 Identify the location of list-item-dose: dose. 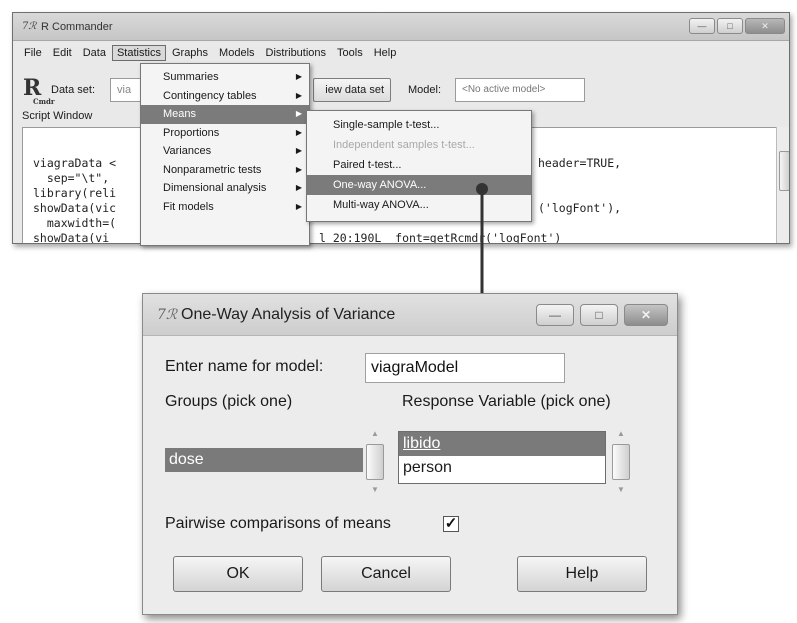
(264, 460).